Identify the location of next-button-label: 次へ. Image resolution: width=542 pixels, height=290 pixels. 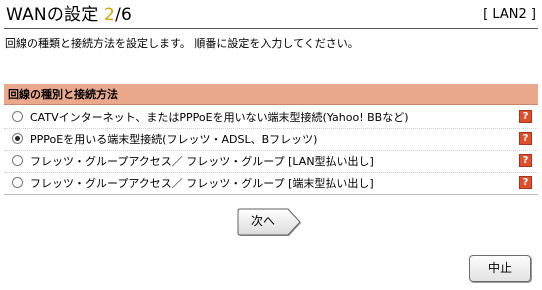
(263, 221).